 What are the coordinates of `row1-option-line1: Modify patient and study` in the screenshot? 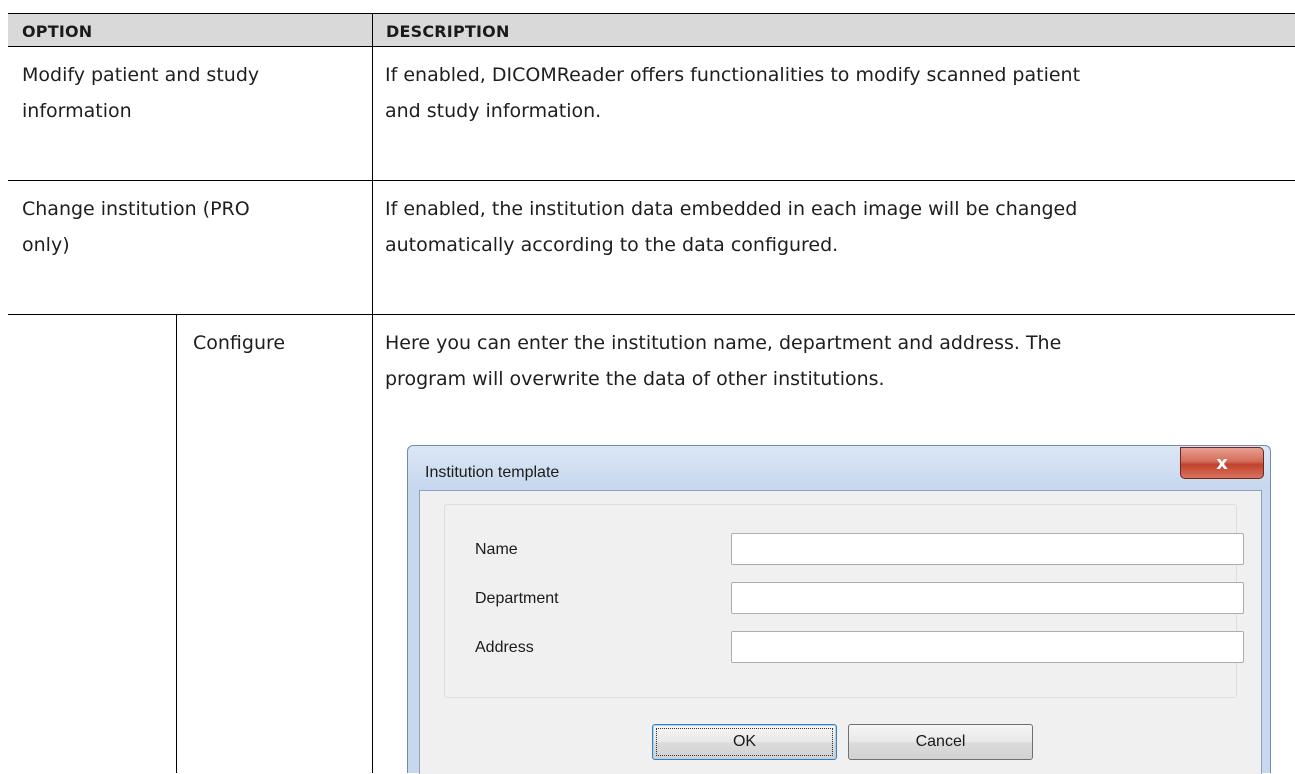 It's located at (141, 75).